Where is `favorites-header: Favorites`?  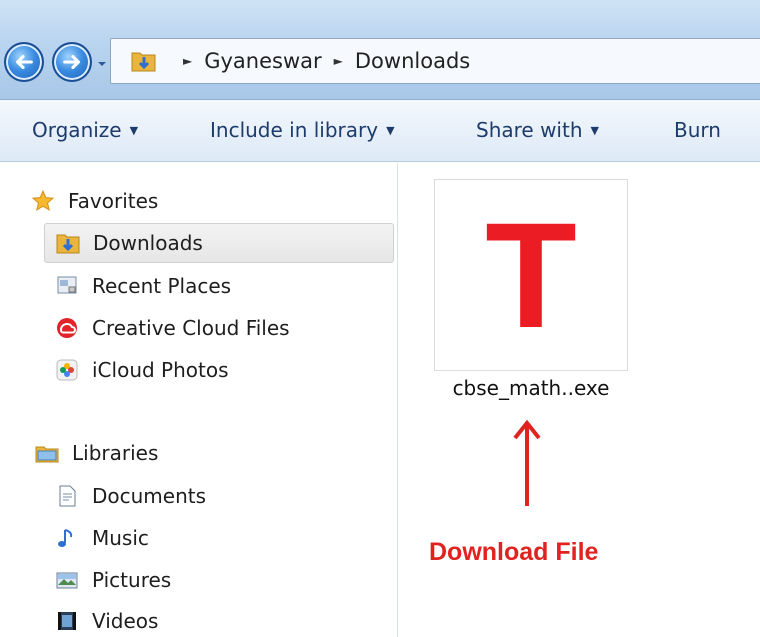 favorites-header: Favorites is located at coordinates (94, 201).